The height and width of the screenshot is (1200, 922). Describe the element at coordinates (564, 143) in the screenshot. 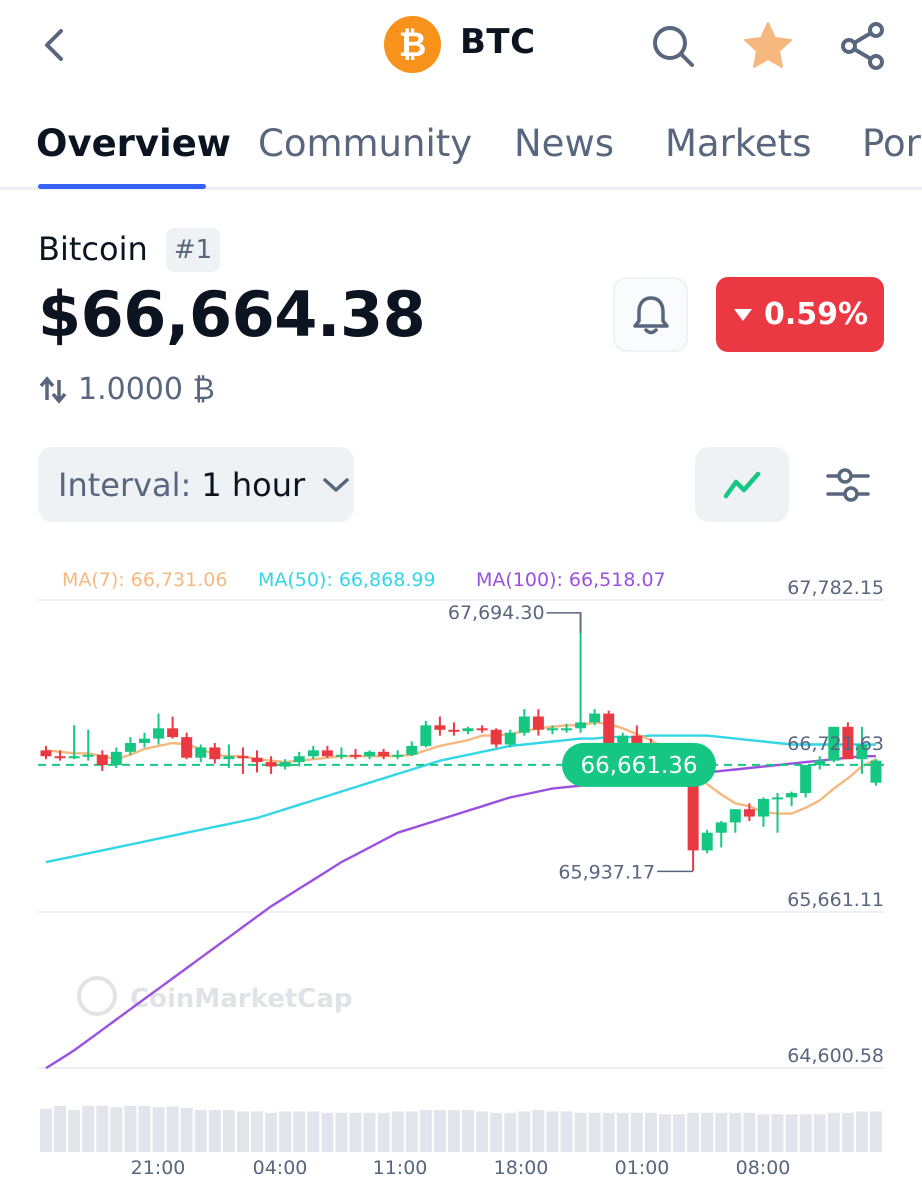

I see `tab-news: News` at that location.